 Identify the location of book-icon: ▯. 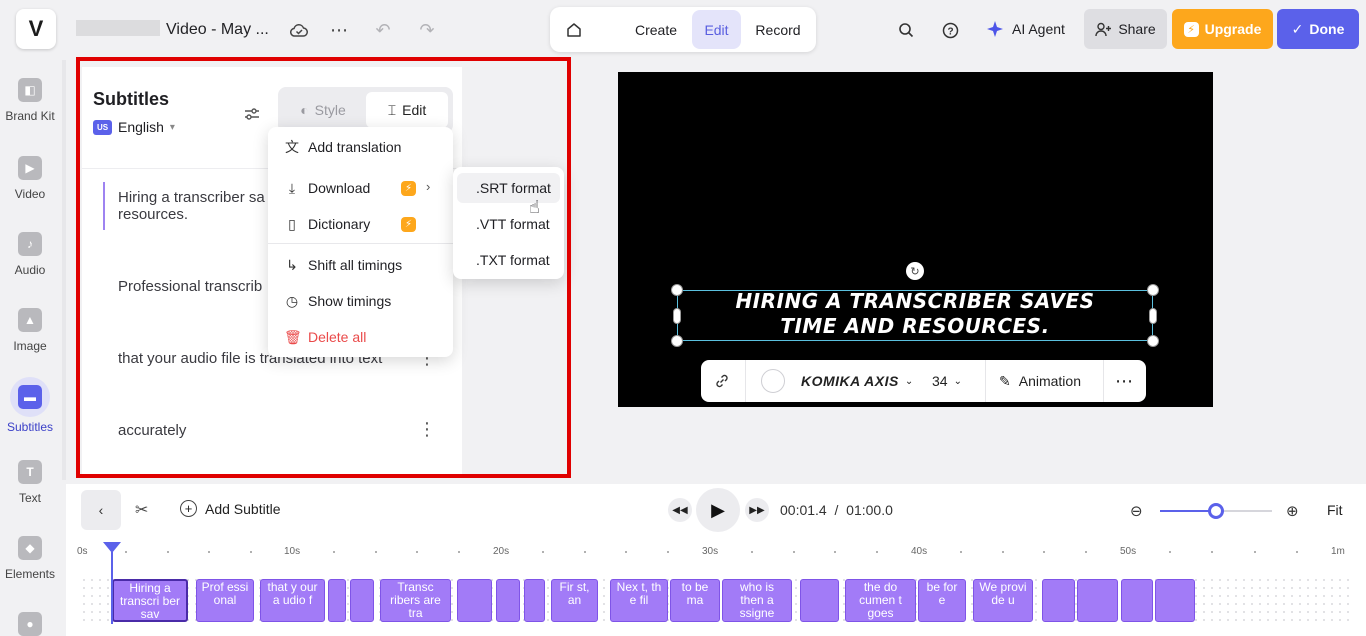
(292, 224).